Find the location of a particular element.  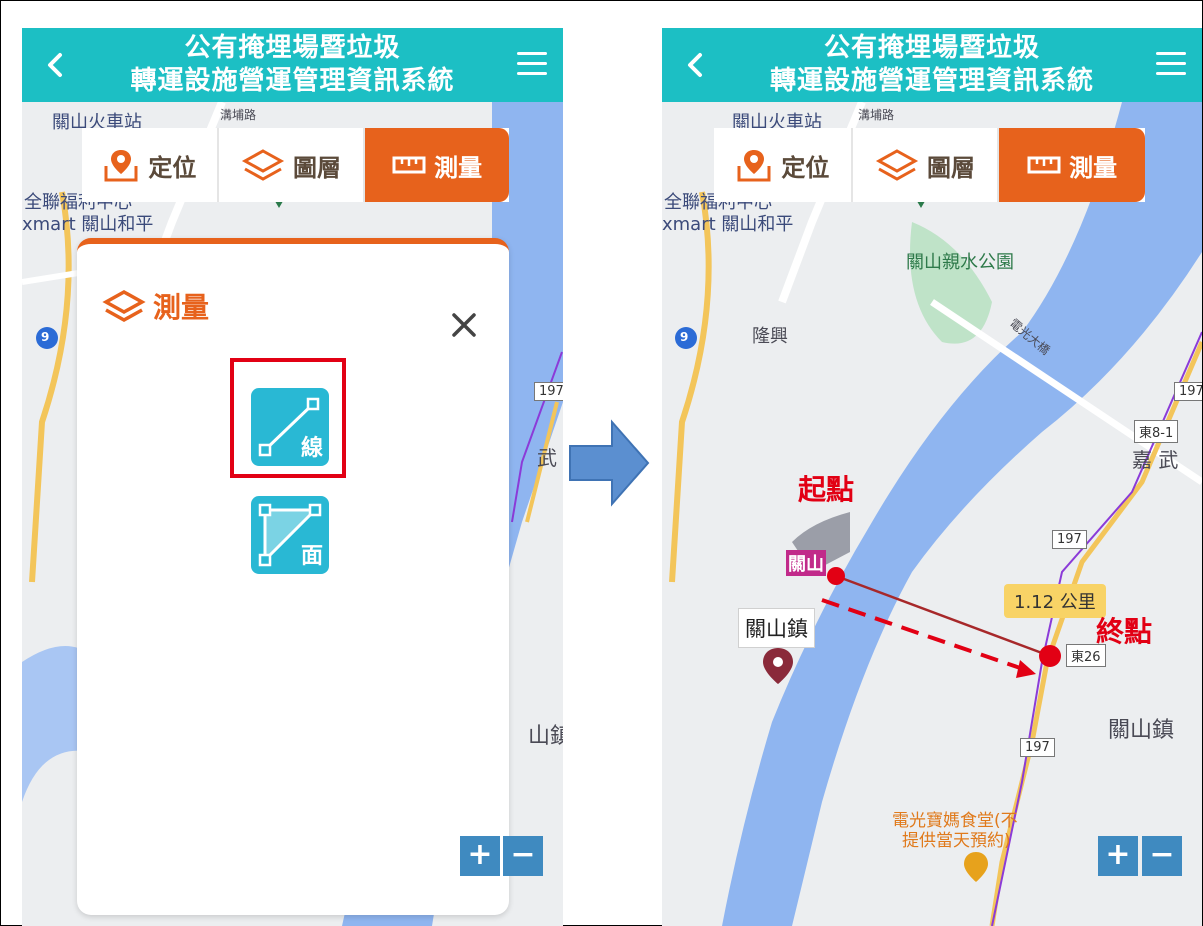

transition-arrow-icon is located at coordinates (609, 463).